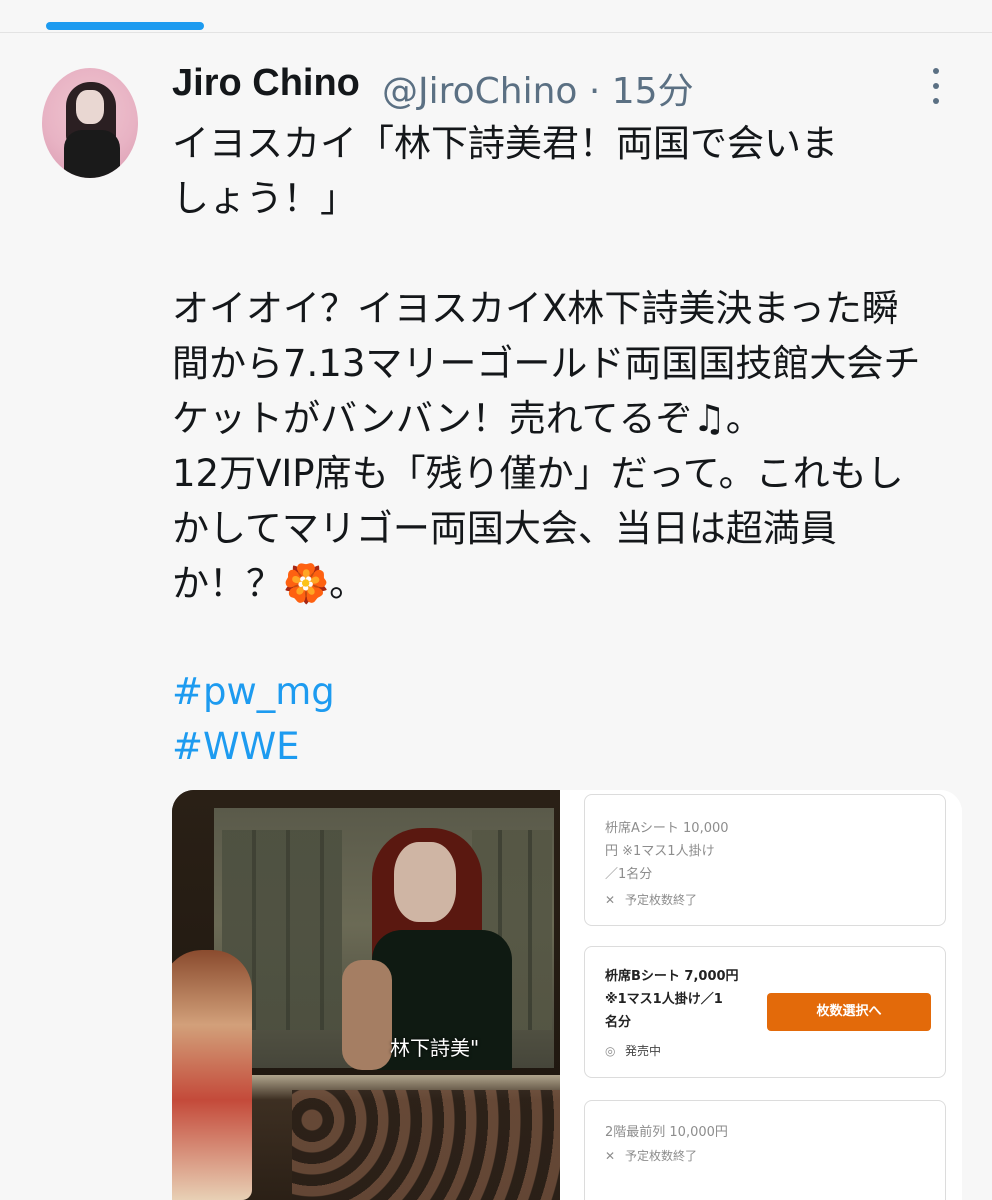 Image resolution: width=992 pixels, height=1200 pixels. What do you see at coordinates (849, 1012) in the screenshot?
I see `select-quantity-button: 枚数選択へ` at bounding box center [849, 1012].